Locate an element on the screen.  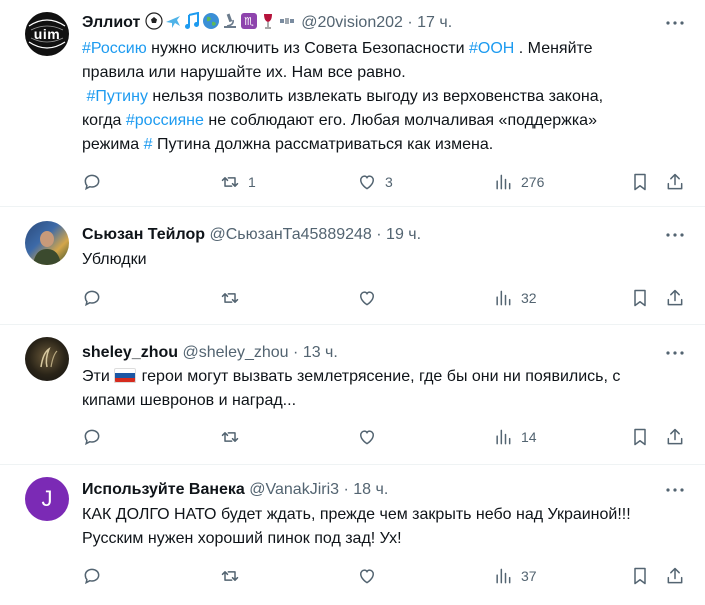
satellite-icon is located at coordinates (286, 21).